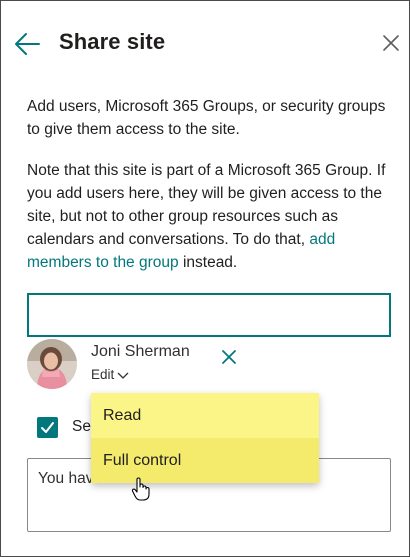  Describe the element at coordinates (27, 44) in the screenshot. I see `back-arrow-icon` at that location.